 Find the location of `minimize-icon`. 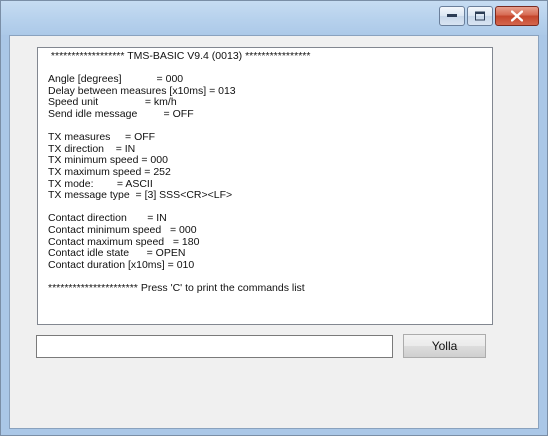

minimize-icon is located at coordinates (452, 15).